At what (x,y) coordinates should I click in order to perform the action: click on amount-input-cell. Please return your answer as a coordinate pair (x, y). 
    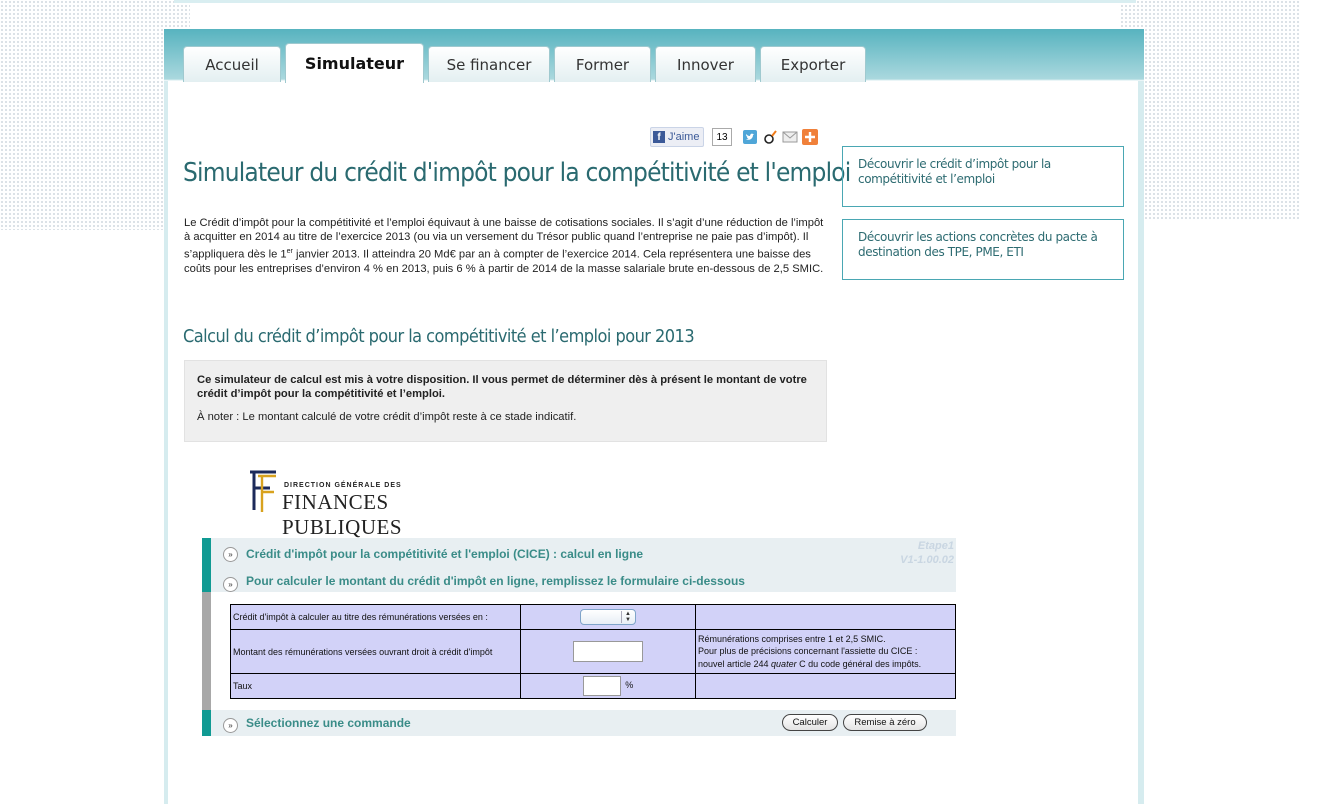
    Looking at the image, I should click on (608, 651).